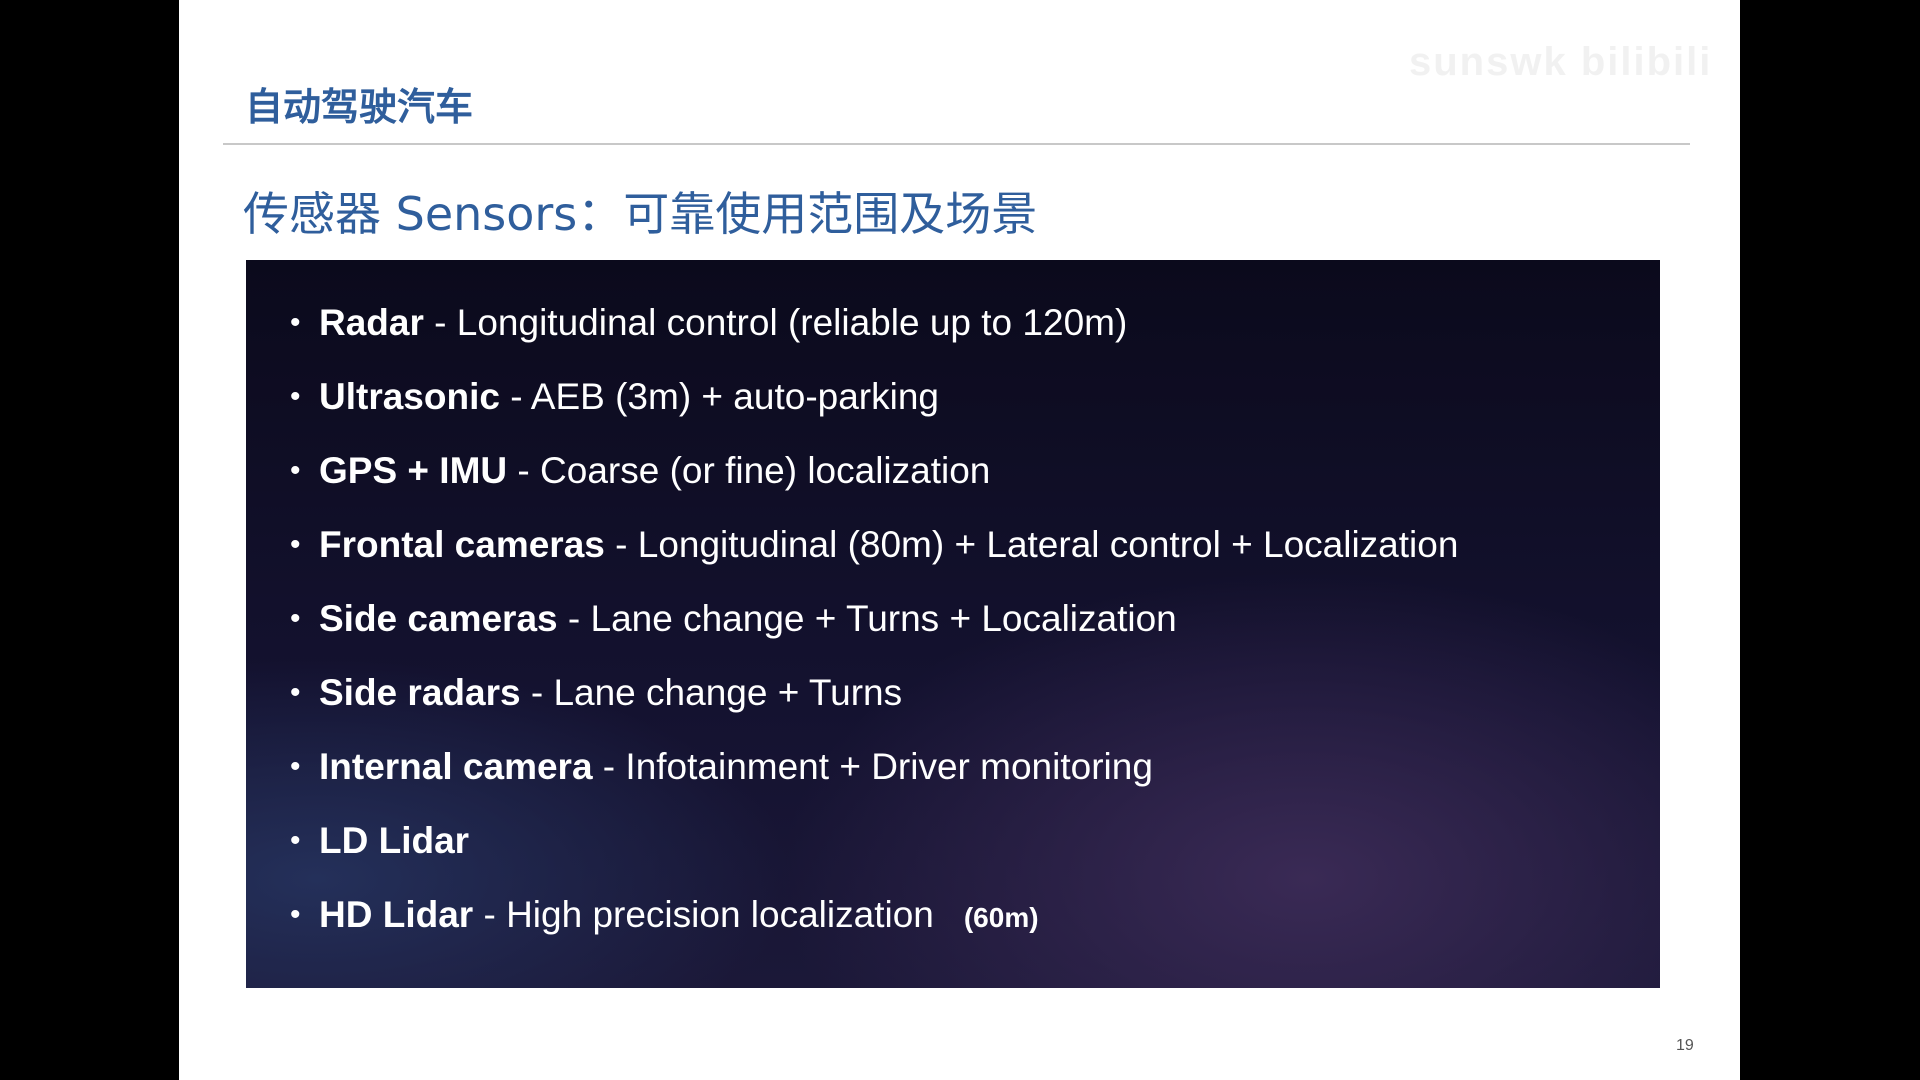  Describe the element at coordinates (749, 470) in the screenshot. I see `sensor-desc: - Coarse (or fine) localization` at that location.